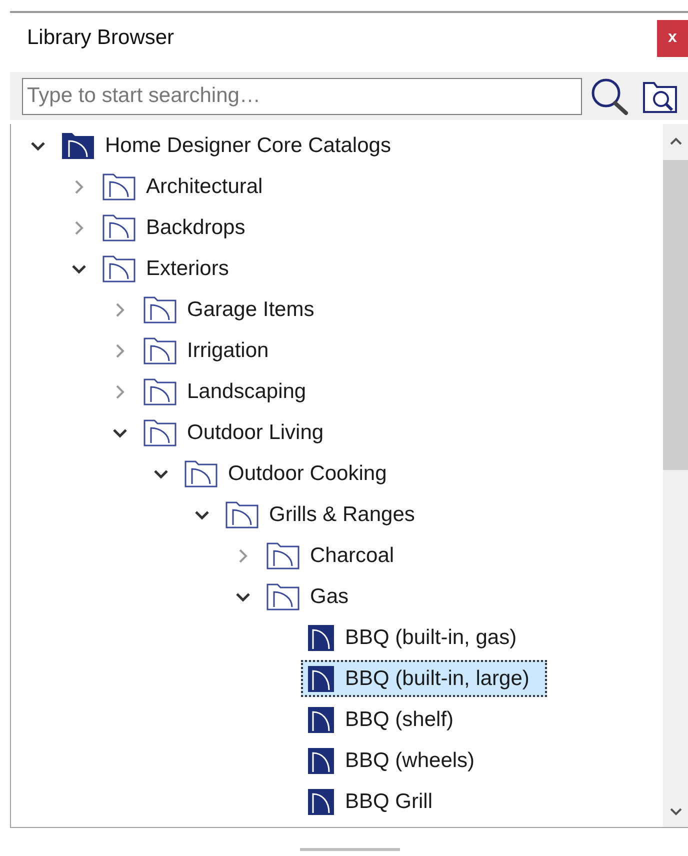  I want to click on tree-item: Outdoor Cooking, so click(291, 473).